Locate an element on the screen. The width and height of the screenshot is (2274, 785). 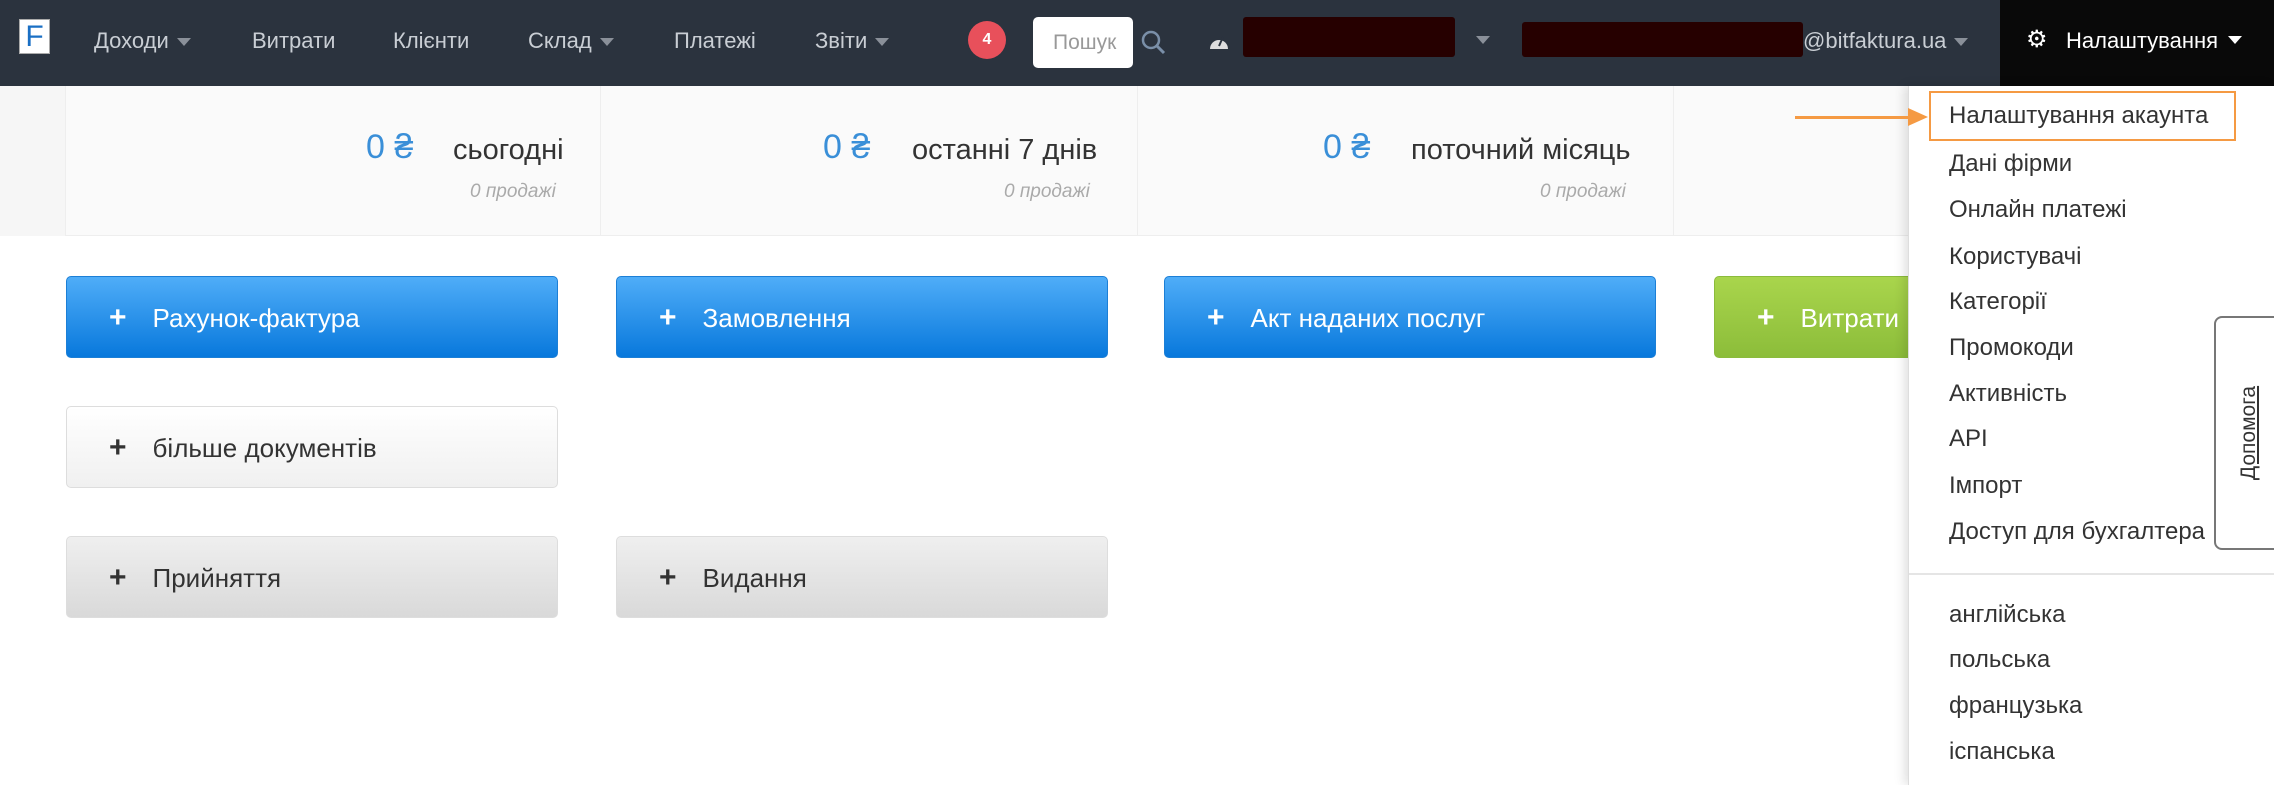
button-label: Прийняття is located at coordinates (217, 578).